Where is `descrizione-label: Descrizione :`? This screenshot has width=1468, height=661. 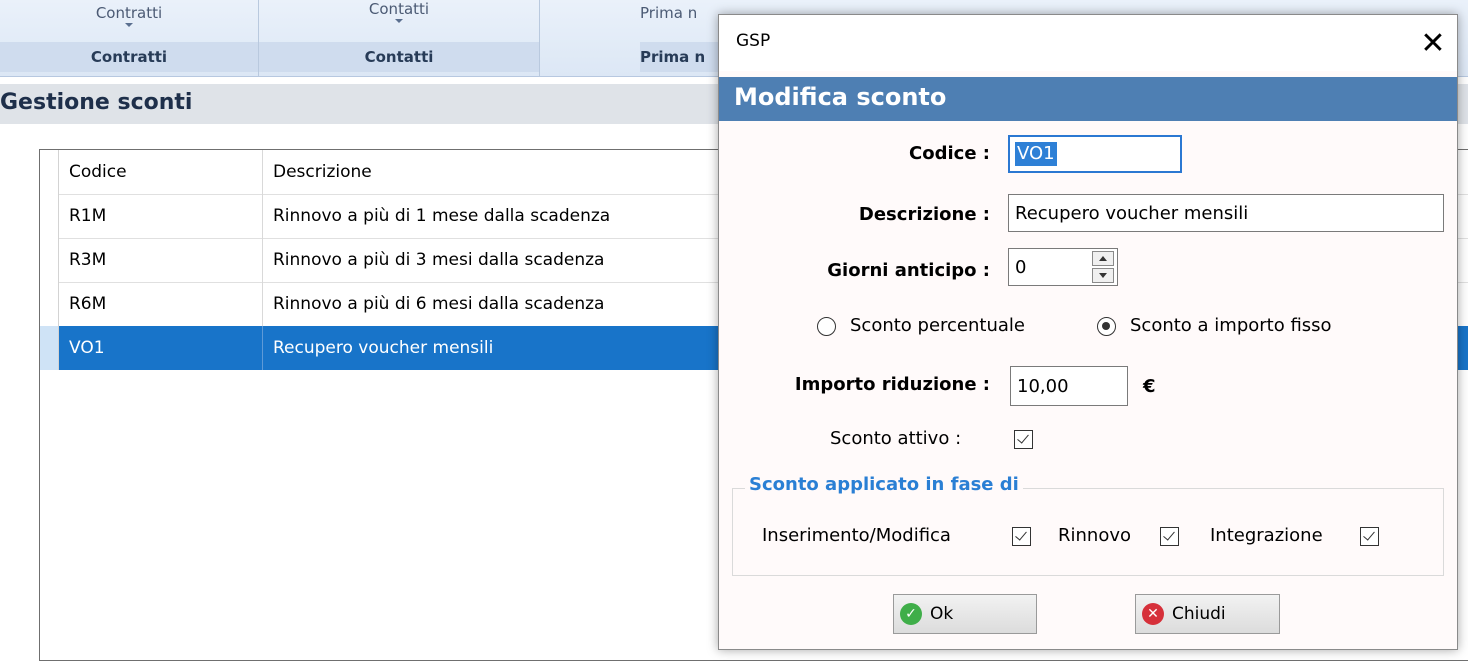 descrizione-label: Descrizione : is located at coordinates (924, 214).